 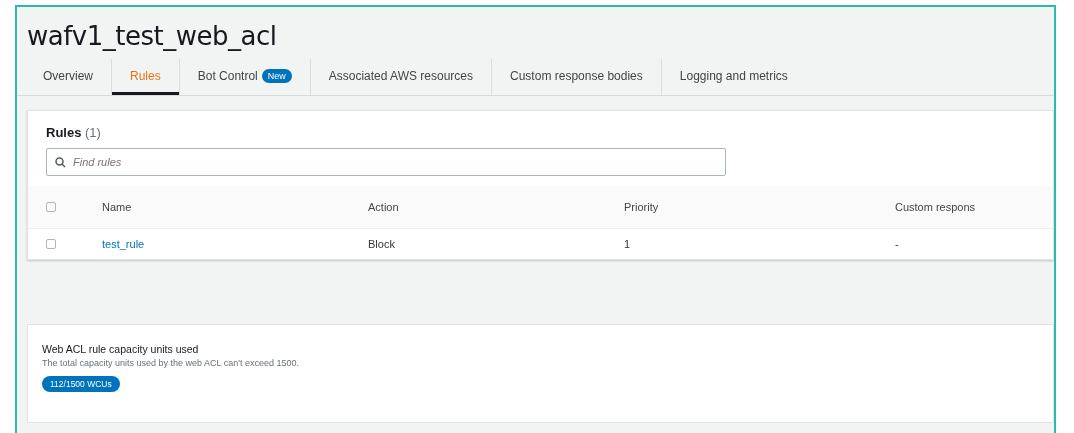 I want to click on capacity-title: Web ACL rule capacity units used, so click(x=121, y=349).